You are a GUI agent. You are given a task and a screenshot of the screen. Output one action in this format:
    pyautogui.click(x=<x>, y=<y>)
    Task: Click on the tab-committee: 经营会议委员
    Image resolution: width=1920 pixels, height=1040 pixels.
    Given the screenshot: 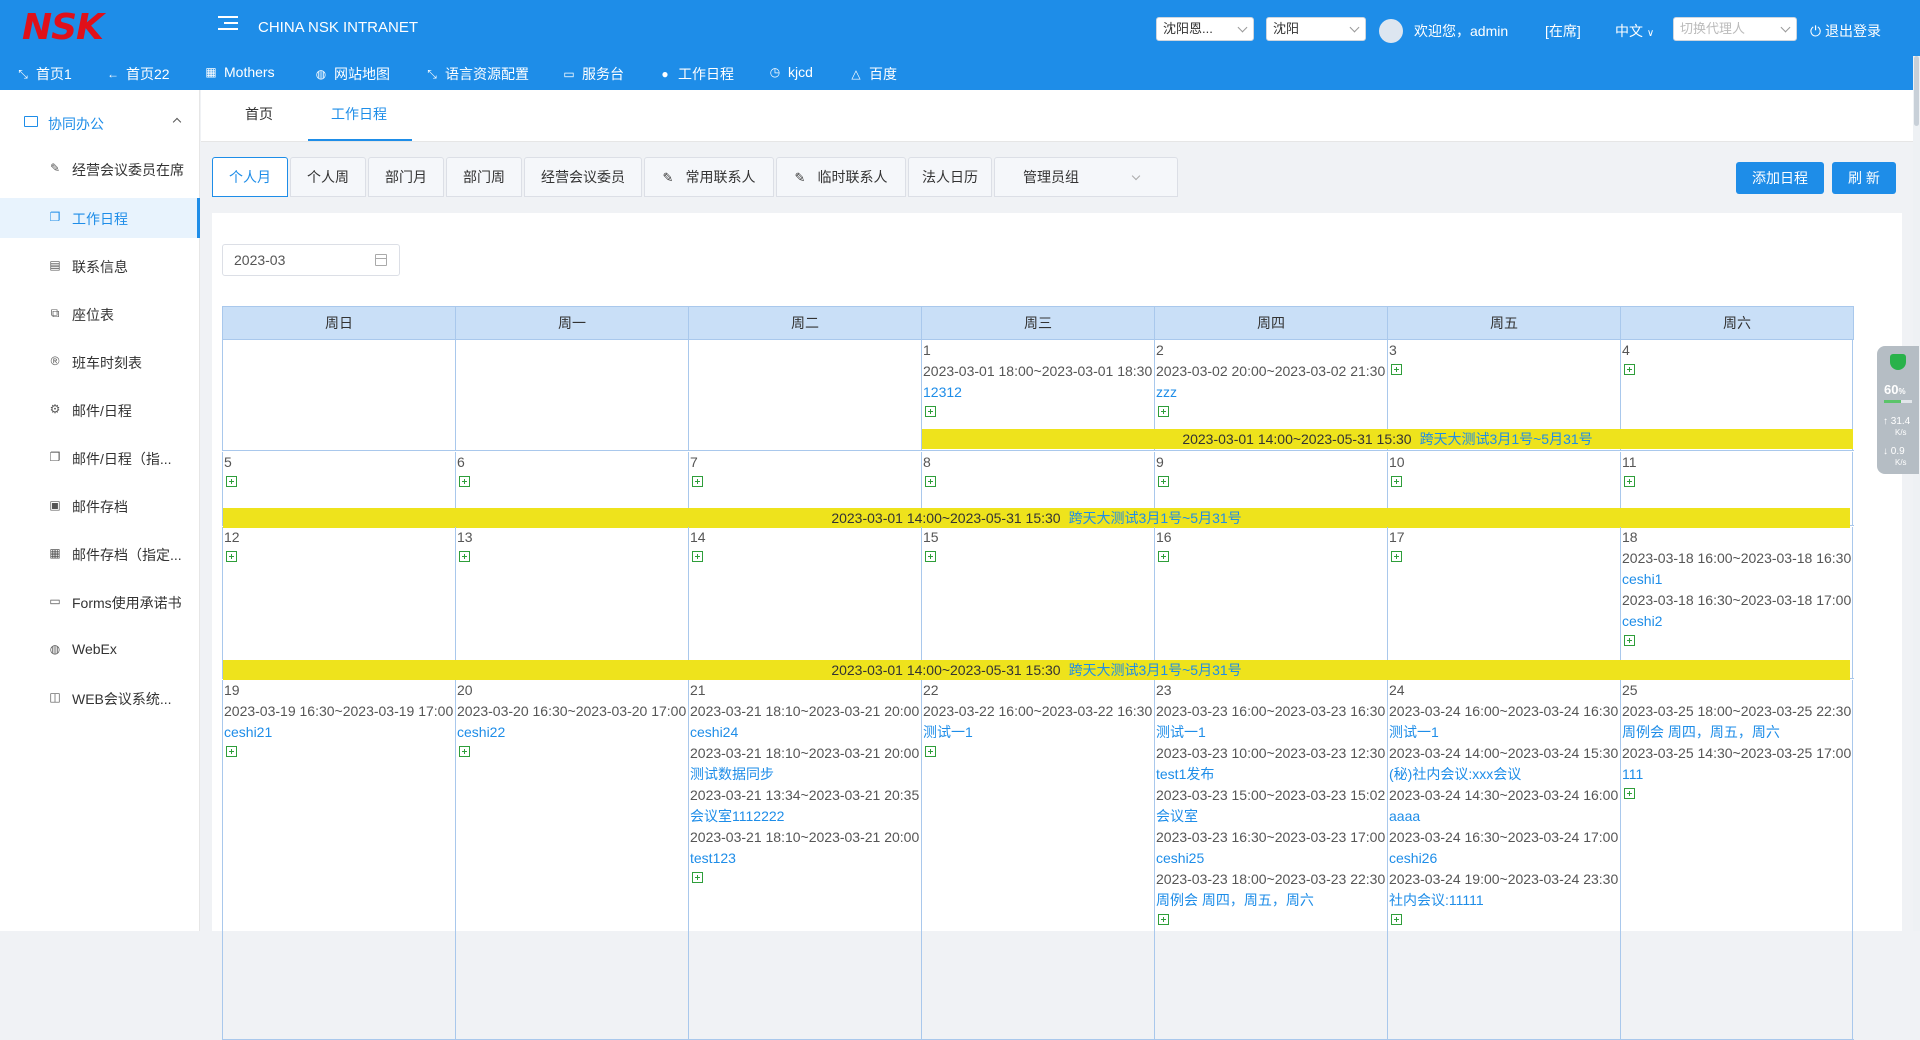 What is the action you would take?
    pyautogui.click(x=583, y=177)
    